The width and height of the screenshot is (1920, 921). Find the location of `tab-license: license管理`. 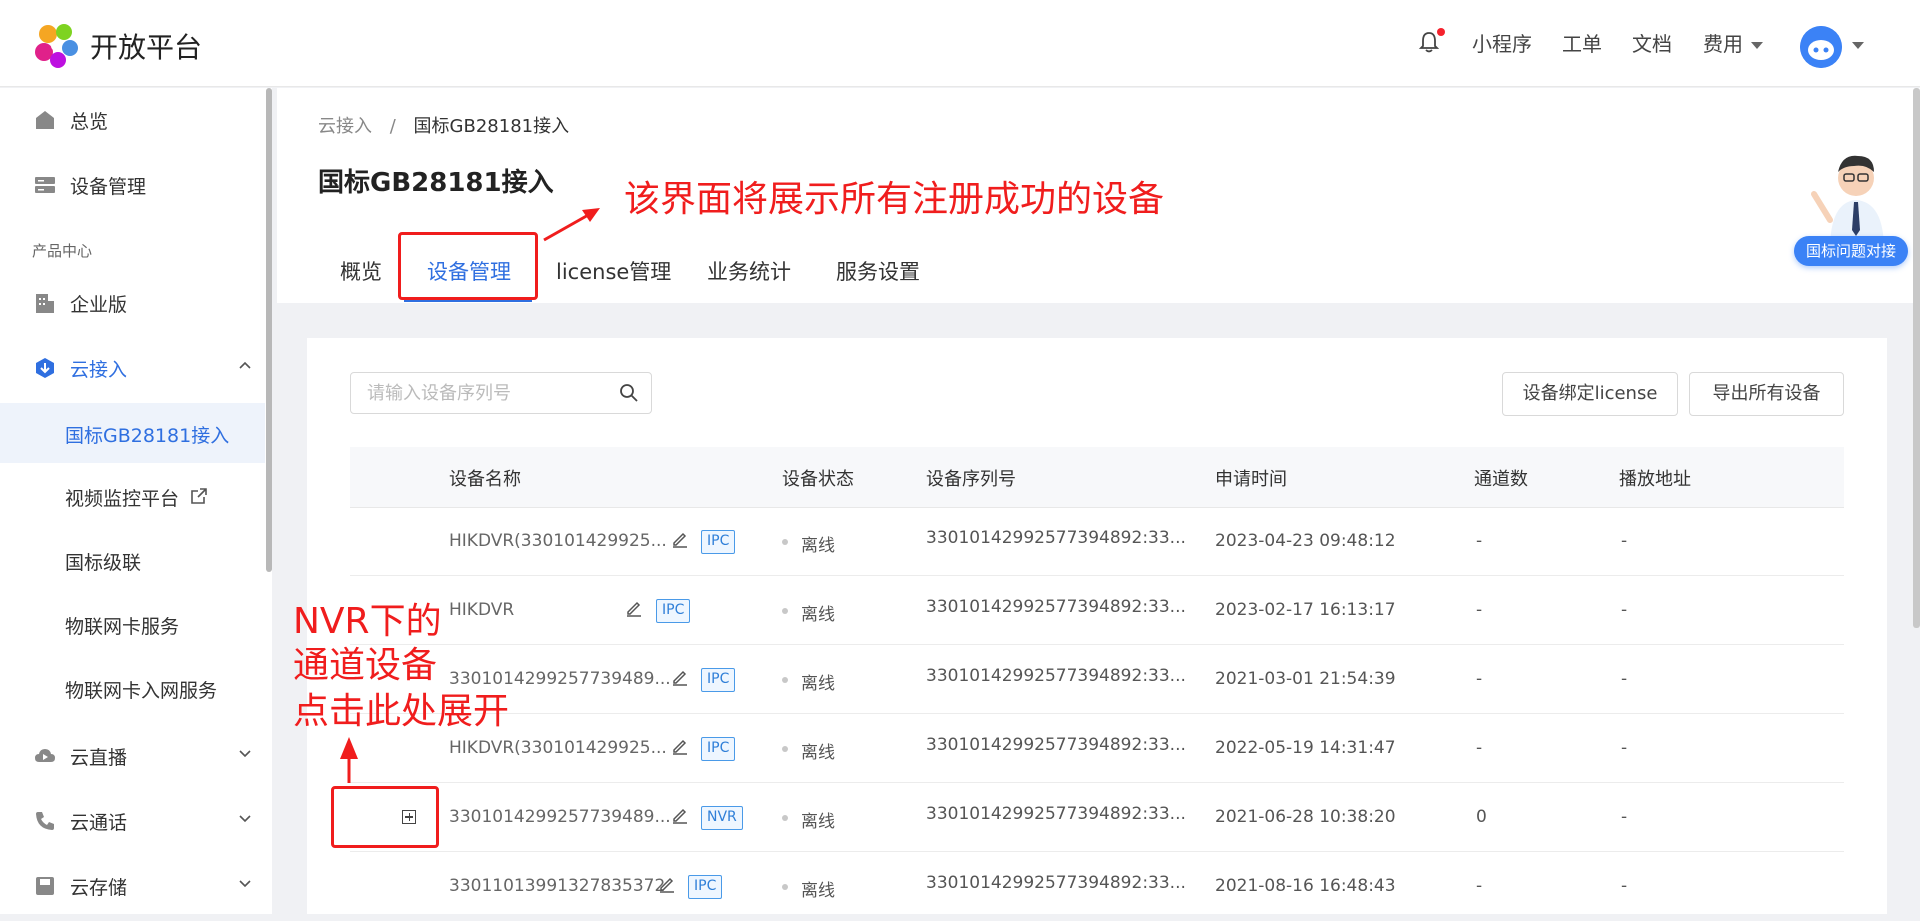

tab-license: license管理 is located at coordinates (613, 271).